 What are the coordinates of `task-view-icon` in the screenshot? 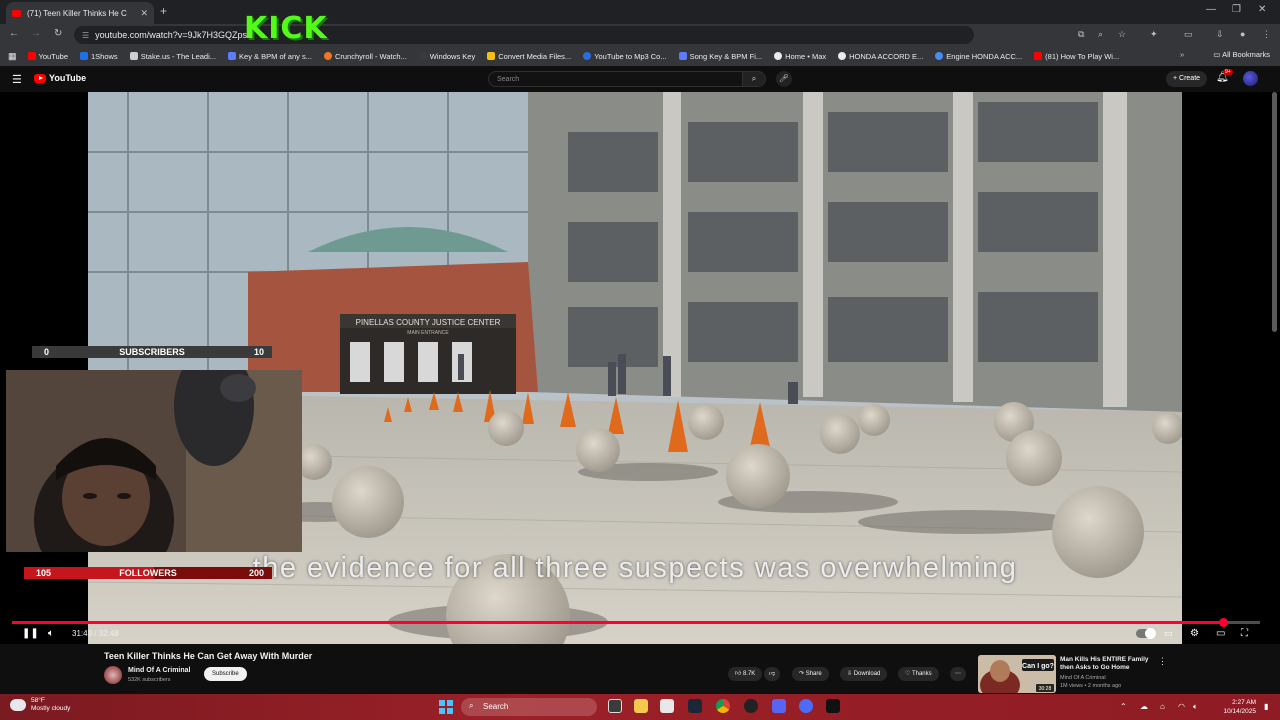 It's located at (615, 706).